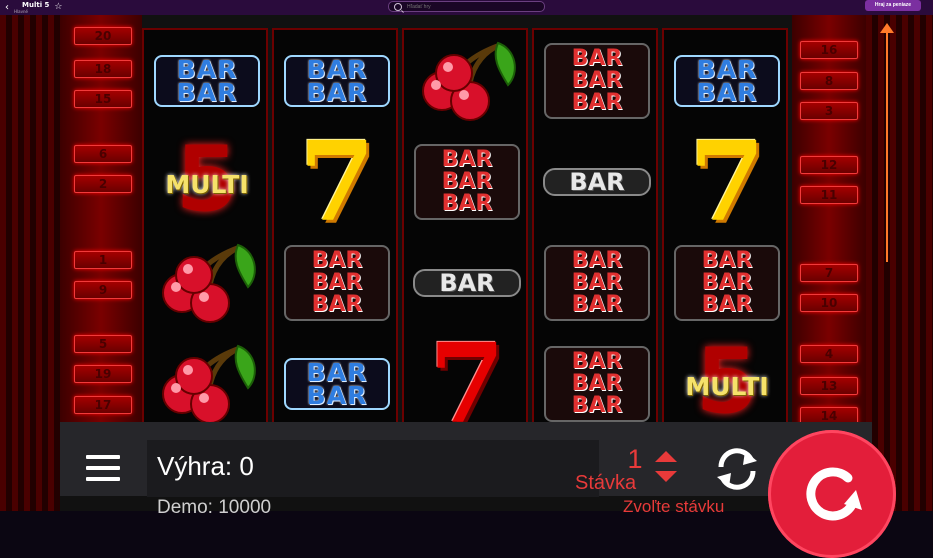  What do you see at coordinates (829, 225) in the screenshot?
I see `right-payline-panel: 16 8 3 12 11 7 10 4 13 14` at bounding box center [829, 225].